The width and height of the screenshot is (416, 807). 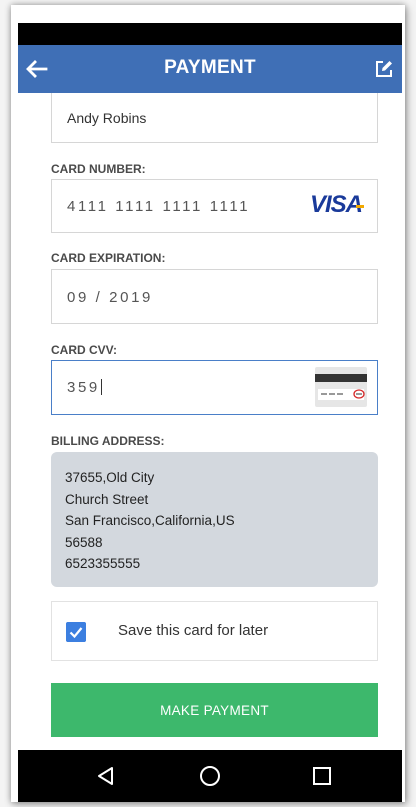 I want to click on android-nav-bar, so click(x=210, y=776).